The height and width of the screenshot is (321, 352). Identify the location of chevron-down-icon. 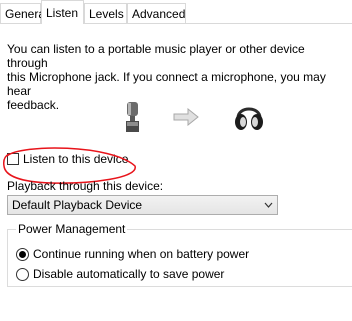
(268, 205).